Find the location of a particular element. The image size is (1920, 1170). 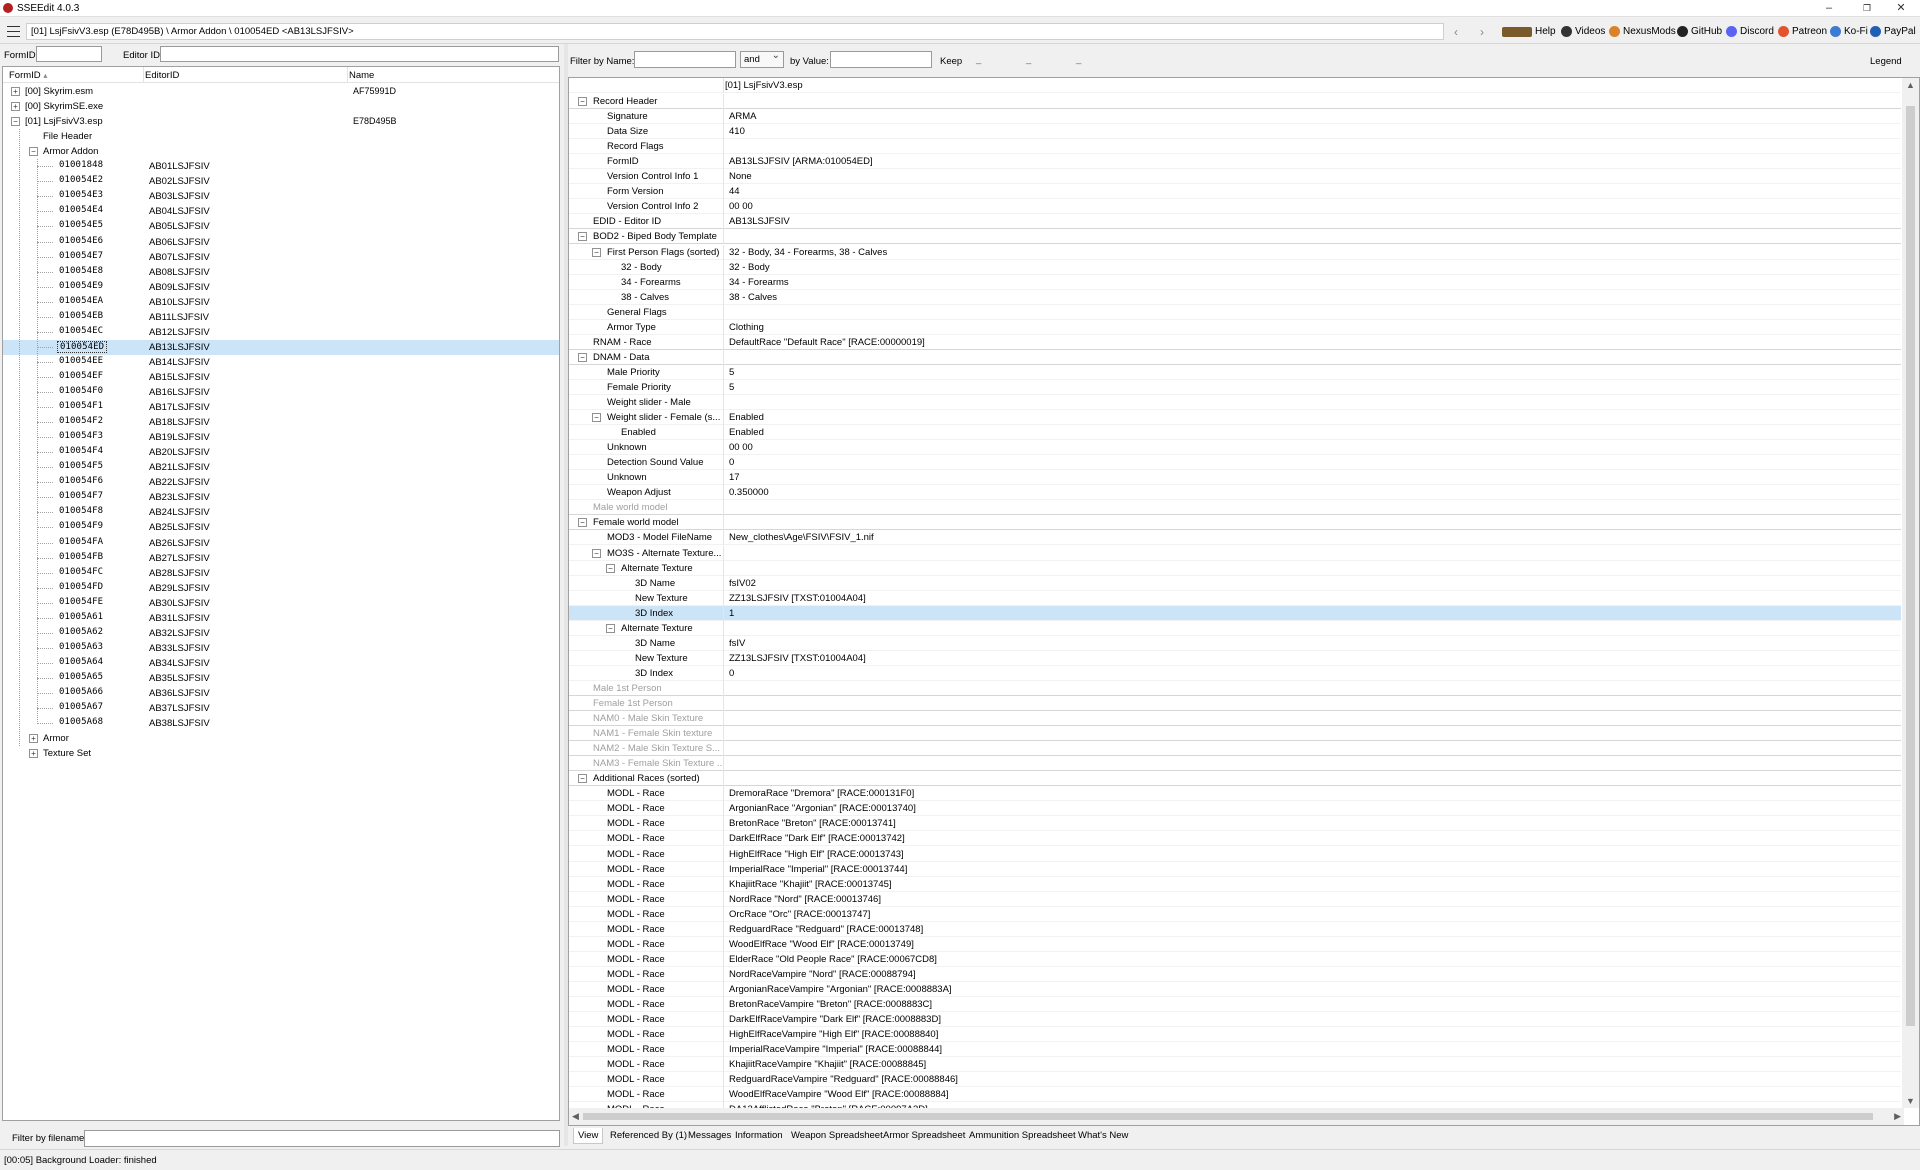

tree-record-row: 010054F3 AB19LSJFSIV is located at coordinates (281, 437).